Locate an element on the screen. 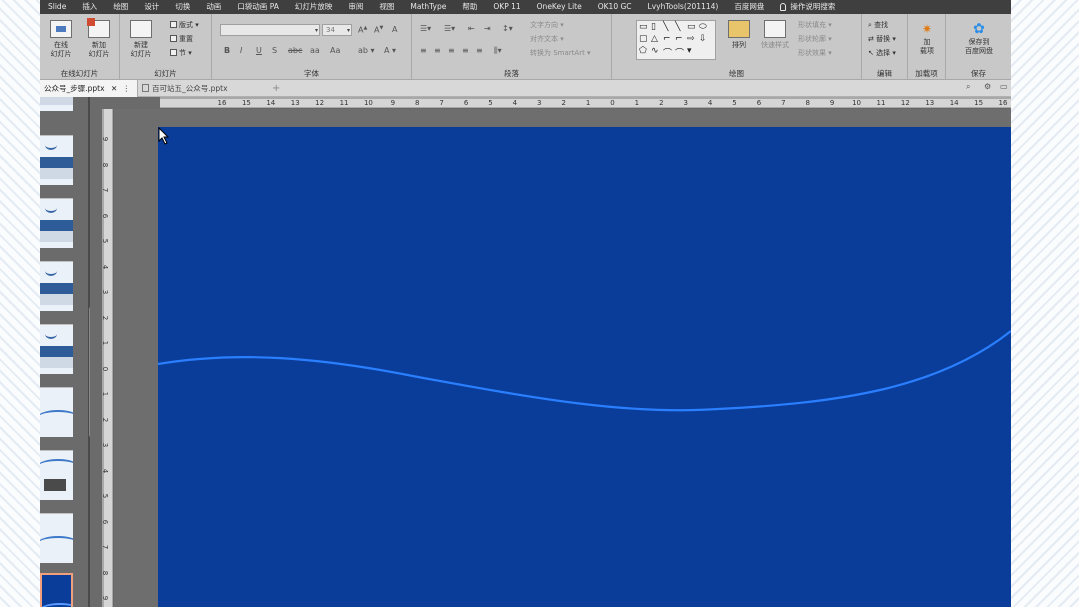 This screenshot has height=607, width=1079. pentagon-shape-icon: ⬠ is located at coordinates (643, 51).